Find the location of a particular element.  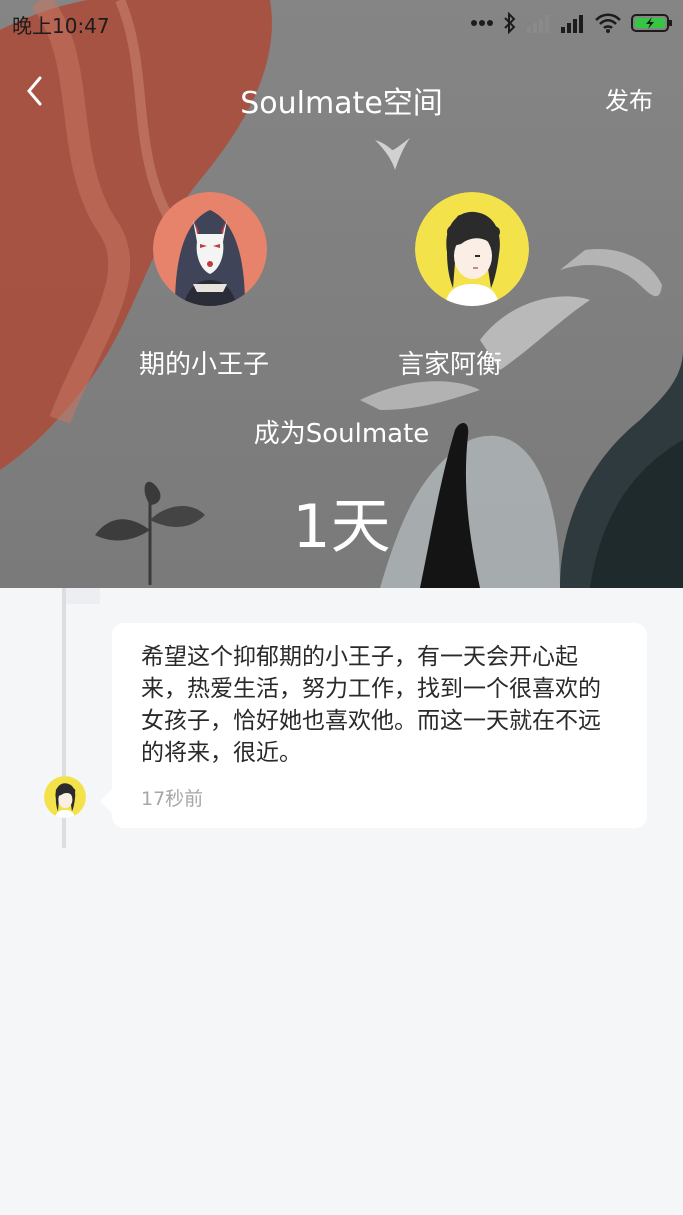

days-count: 1天 is located at coordinates (341, 527).